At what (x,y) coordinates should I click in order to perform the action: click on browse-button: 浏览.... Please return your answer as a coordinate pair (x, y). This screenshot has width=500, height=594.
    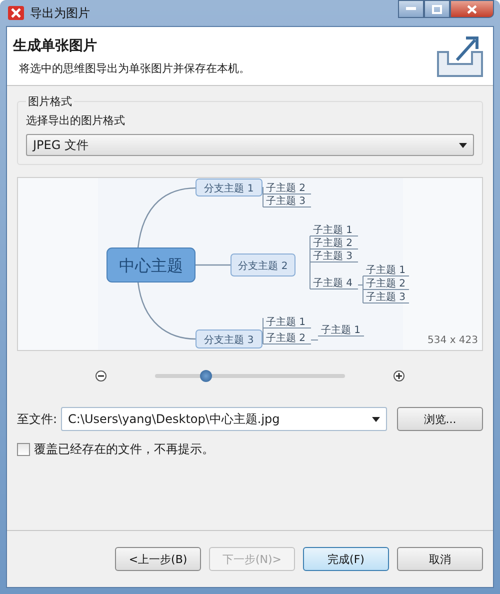
    Looking at the image, I should click on (440, 419).